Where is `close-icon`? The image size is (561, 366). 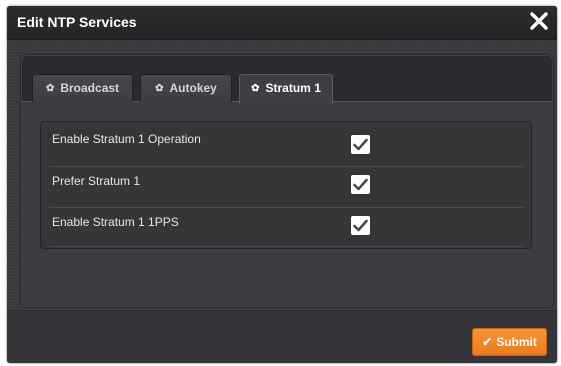
close-icon is located at coordinates (539, 21).